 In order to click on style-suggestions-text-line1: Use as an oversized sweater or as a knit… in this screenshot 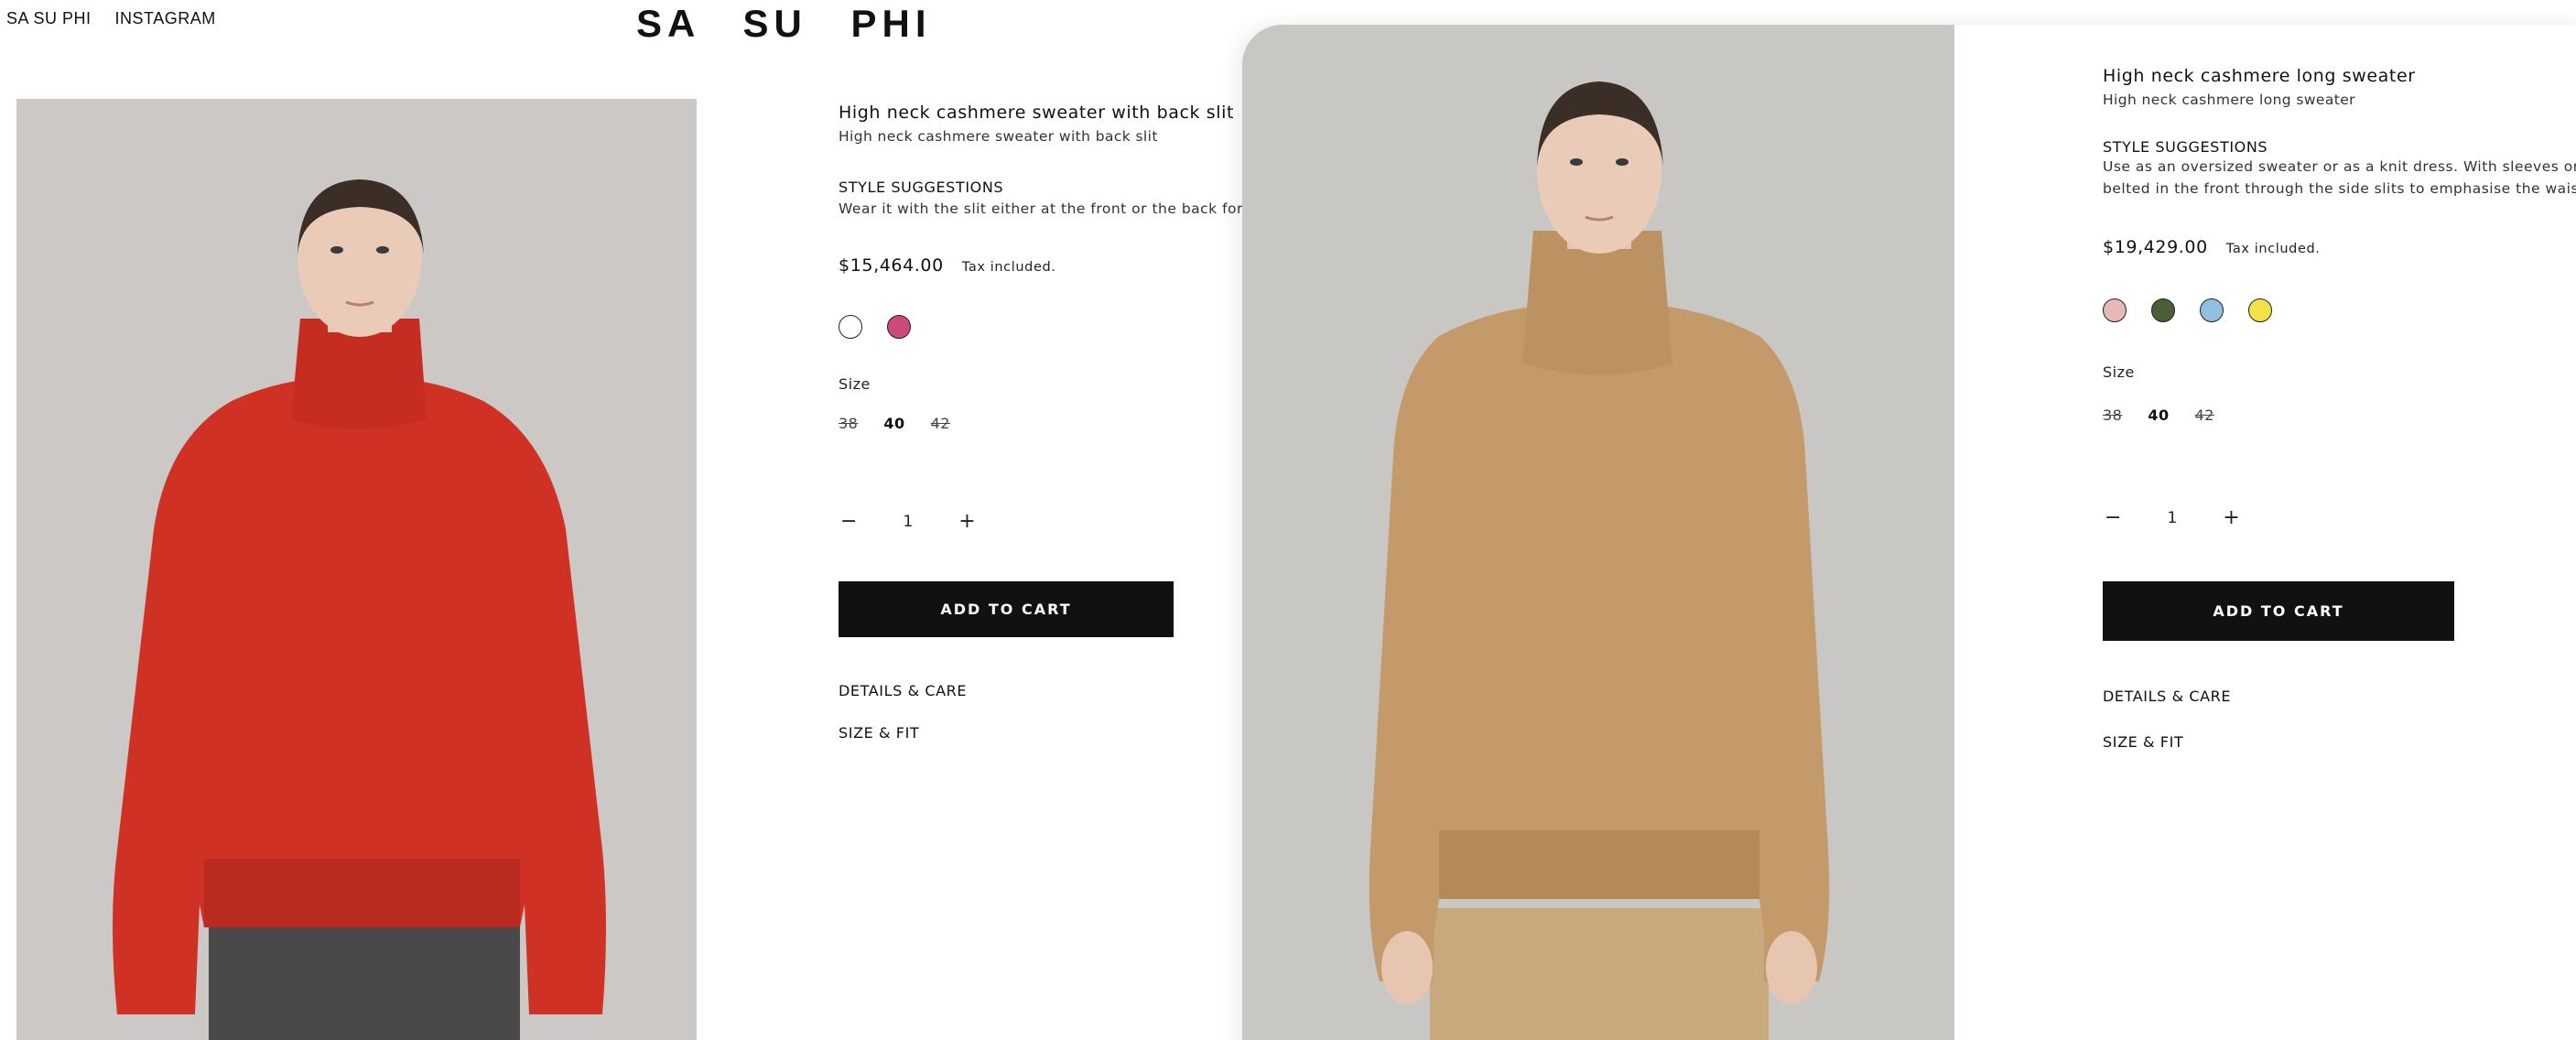, I will do `click(2340, 166)`.